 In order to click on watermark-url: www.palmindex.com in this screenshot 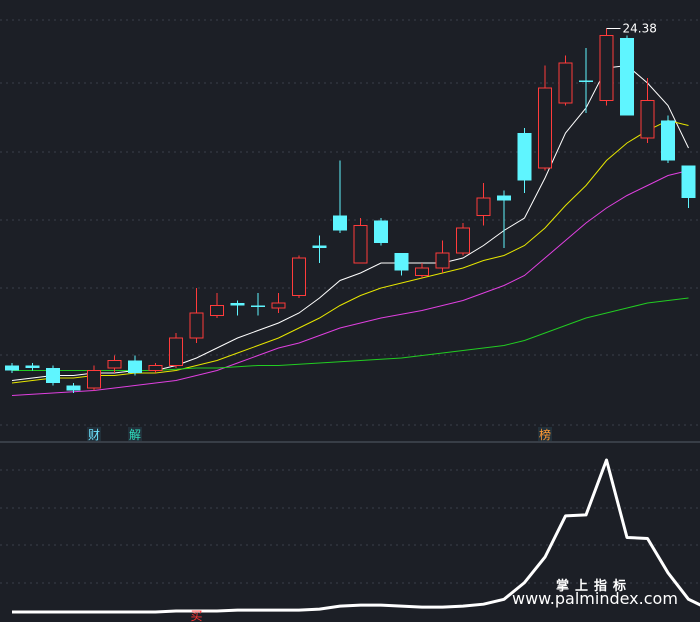, I will do `click(595, 598)`.